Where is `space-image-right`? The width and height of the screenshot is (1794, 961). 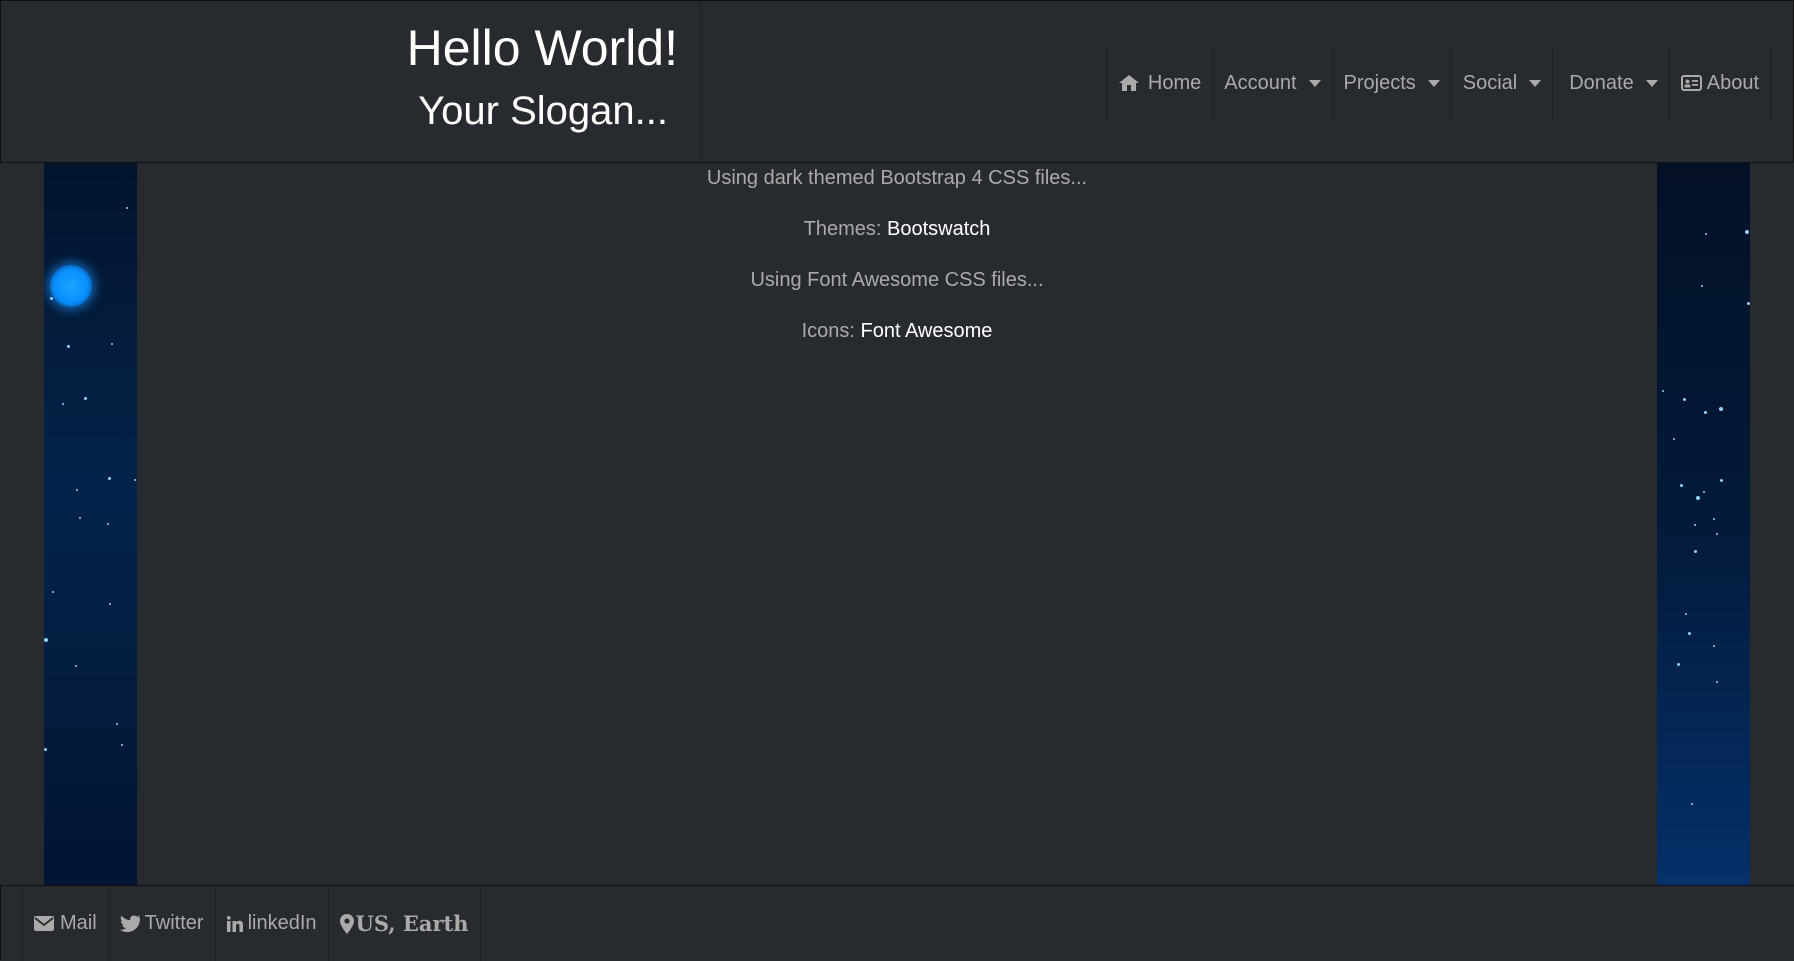
space-image-right is located at coordinates (1703, 524).